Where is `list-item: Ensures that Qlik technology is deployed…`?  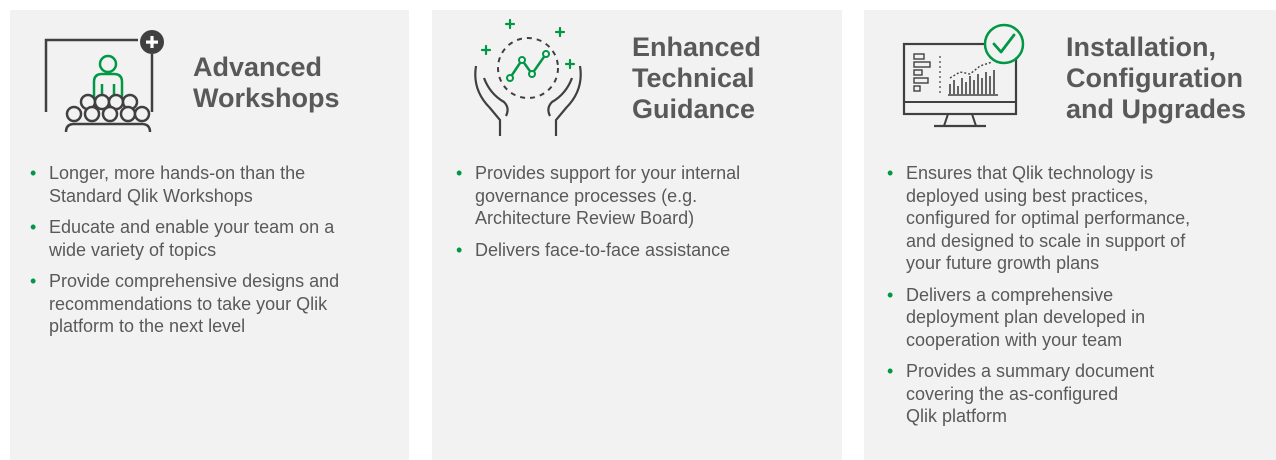
list-item: Ensures that Qlik technology is deployed… is located at coordinates (1038, 218).